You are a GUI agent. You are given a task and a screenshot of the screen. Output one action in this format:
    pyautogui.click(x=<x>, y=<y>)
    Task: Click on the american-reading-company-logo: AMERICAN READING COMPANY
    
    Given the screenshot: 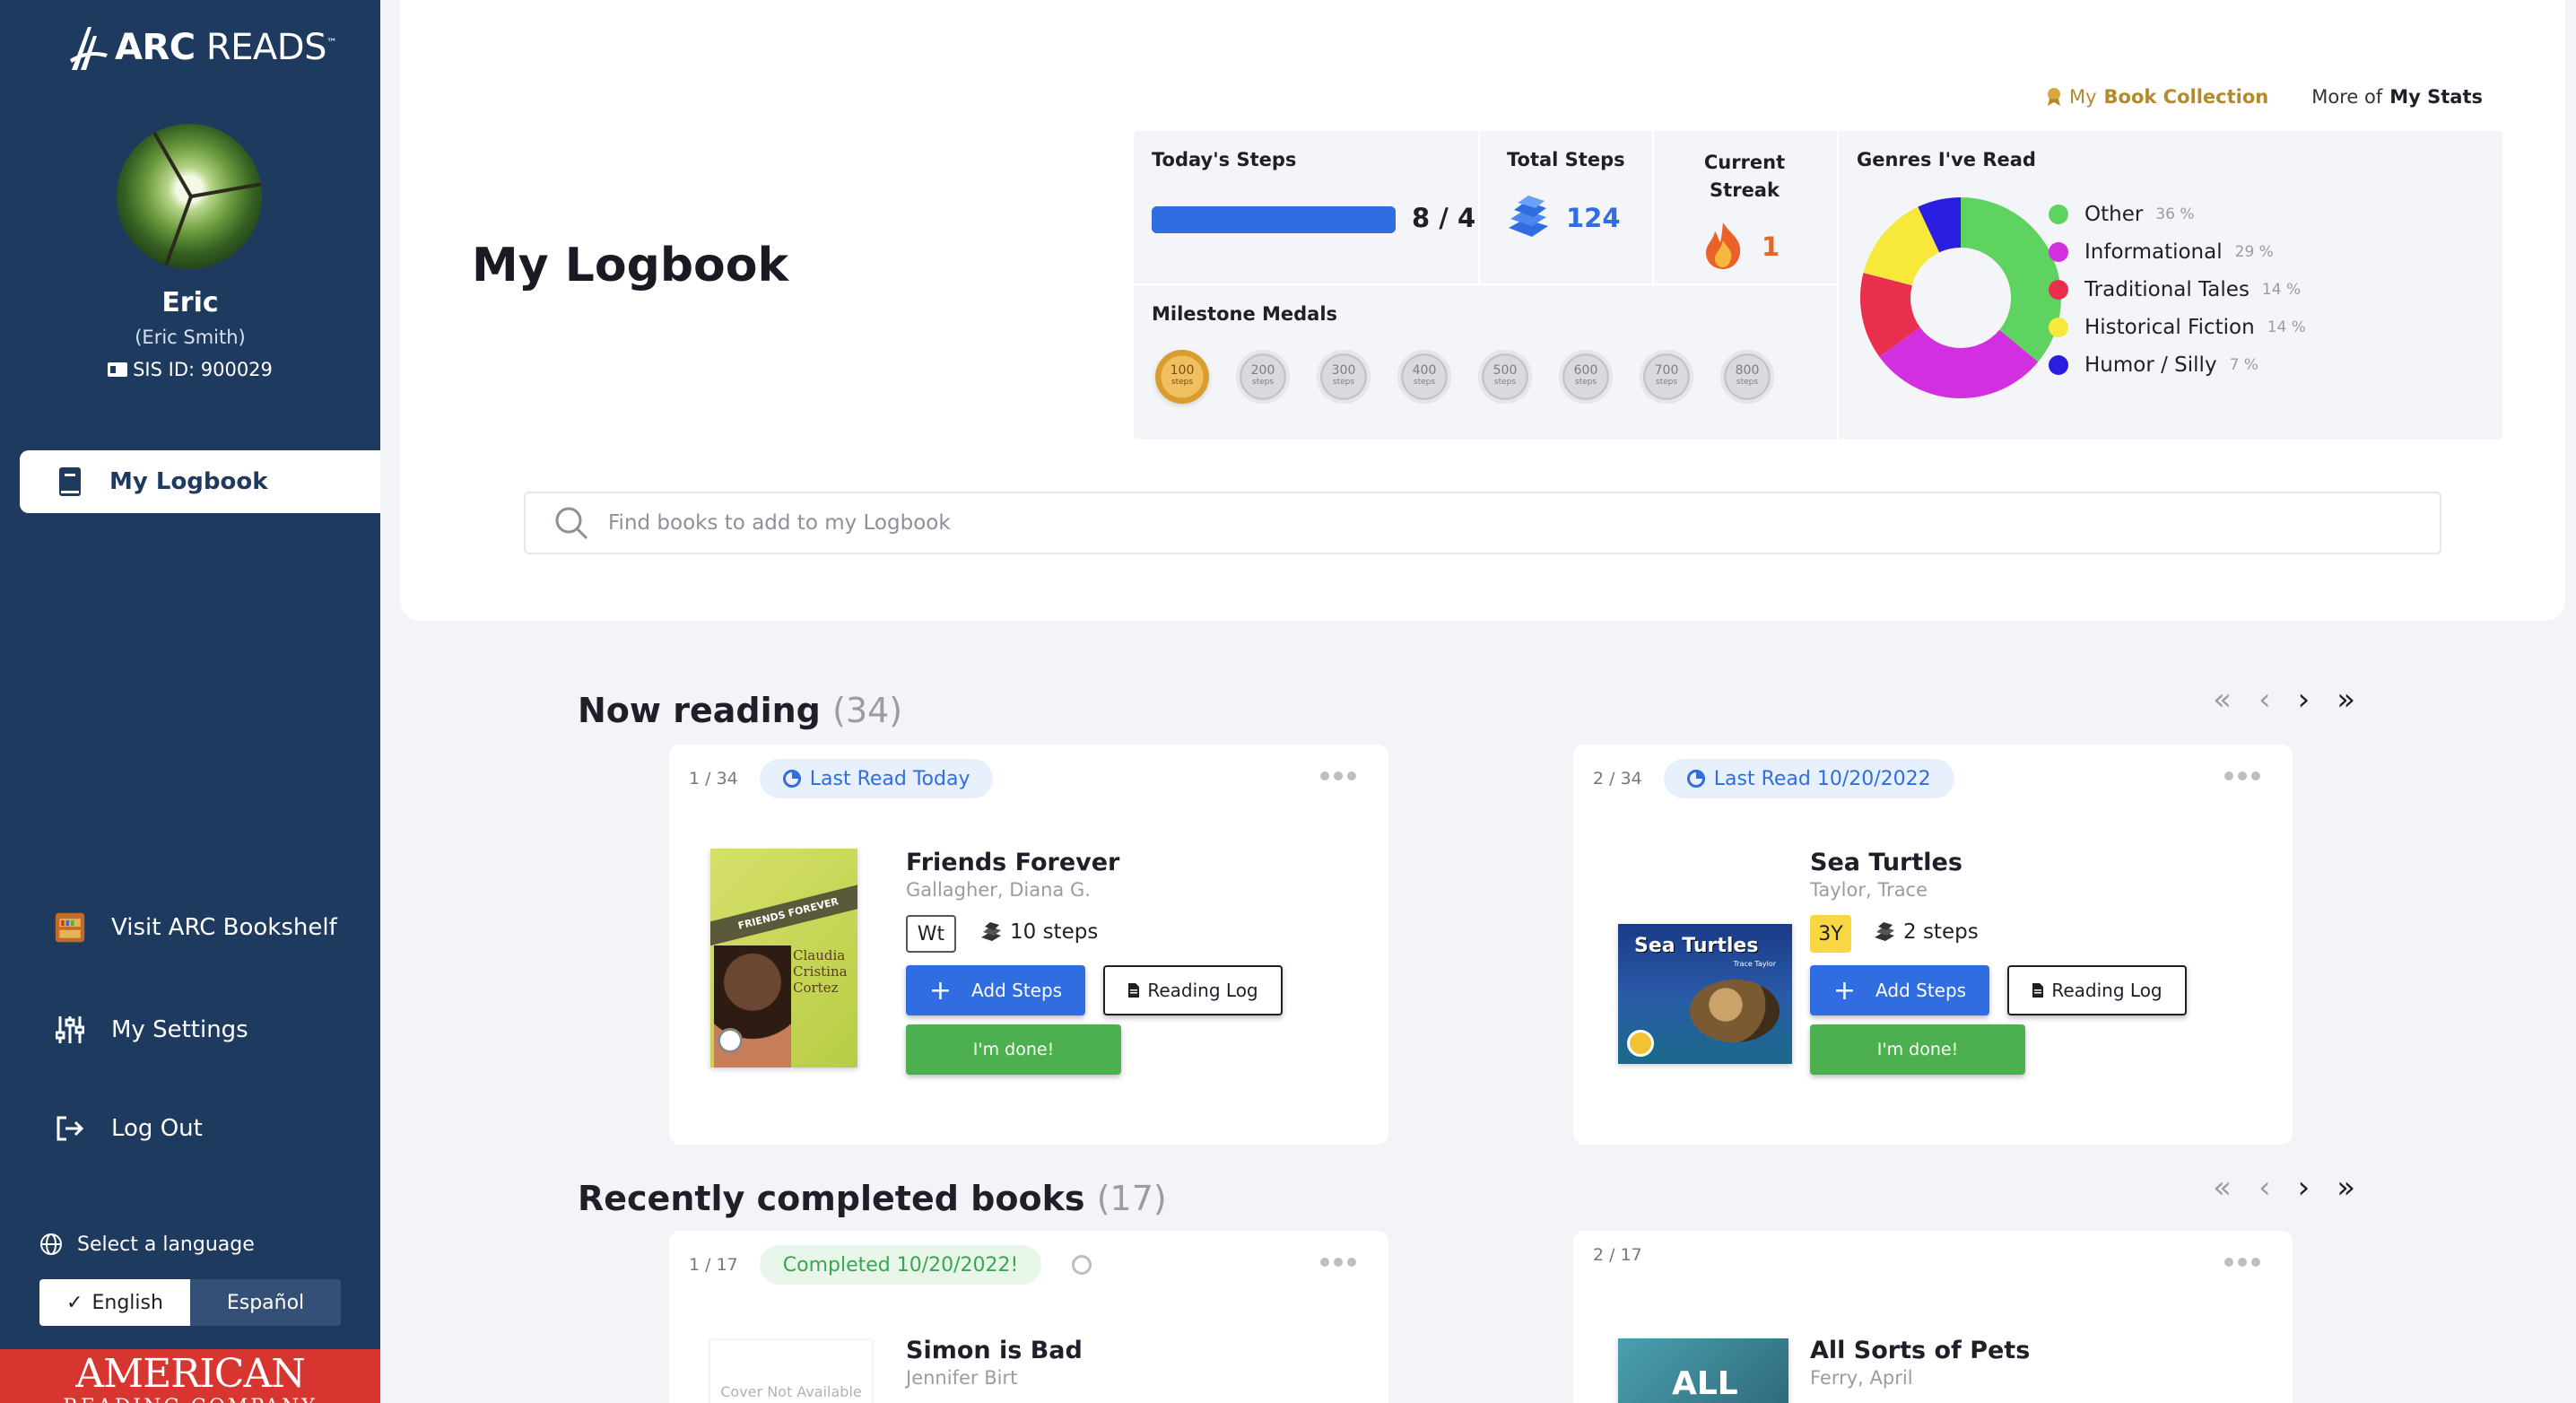 What is the action you would take?
    pyautogui.click(x=190, y=1376)
    